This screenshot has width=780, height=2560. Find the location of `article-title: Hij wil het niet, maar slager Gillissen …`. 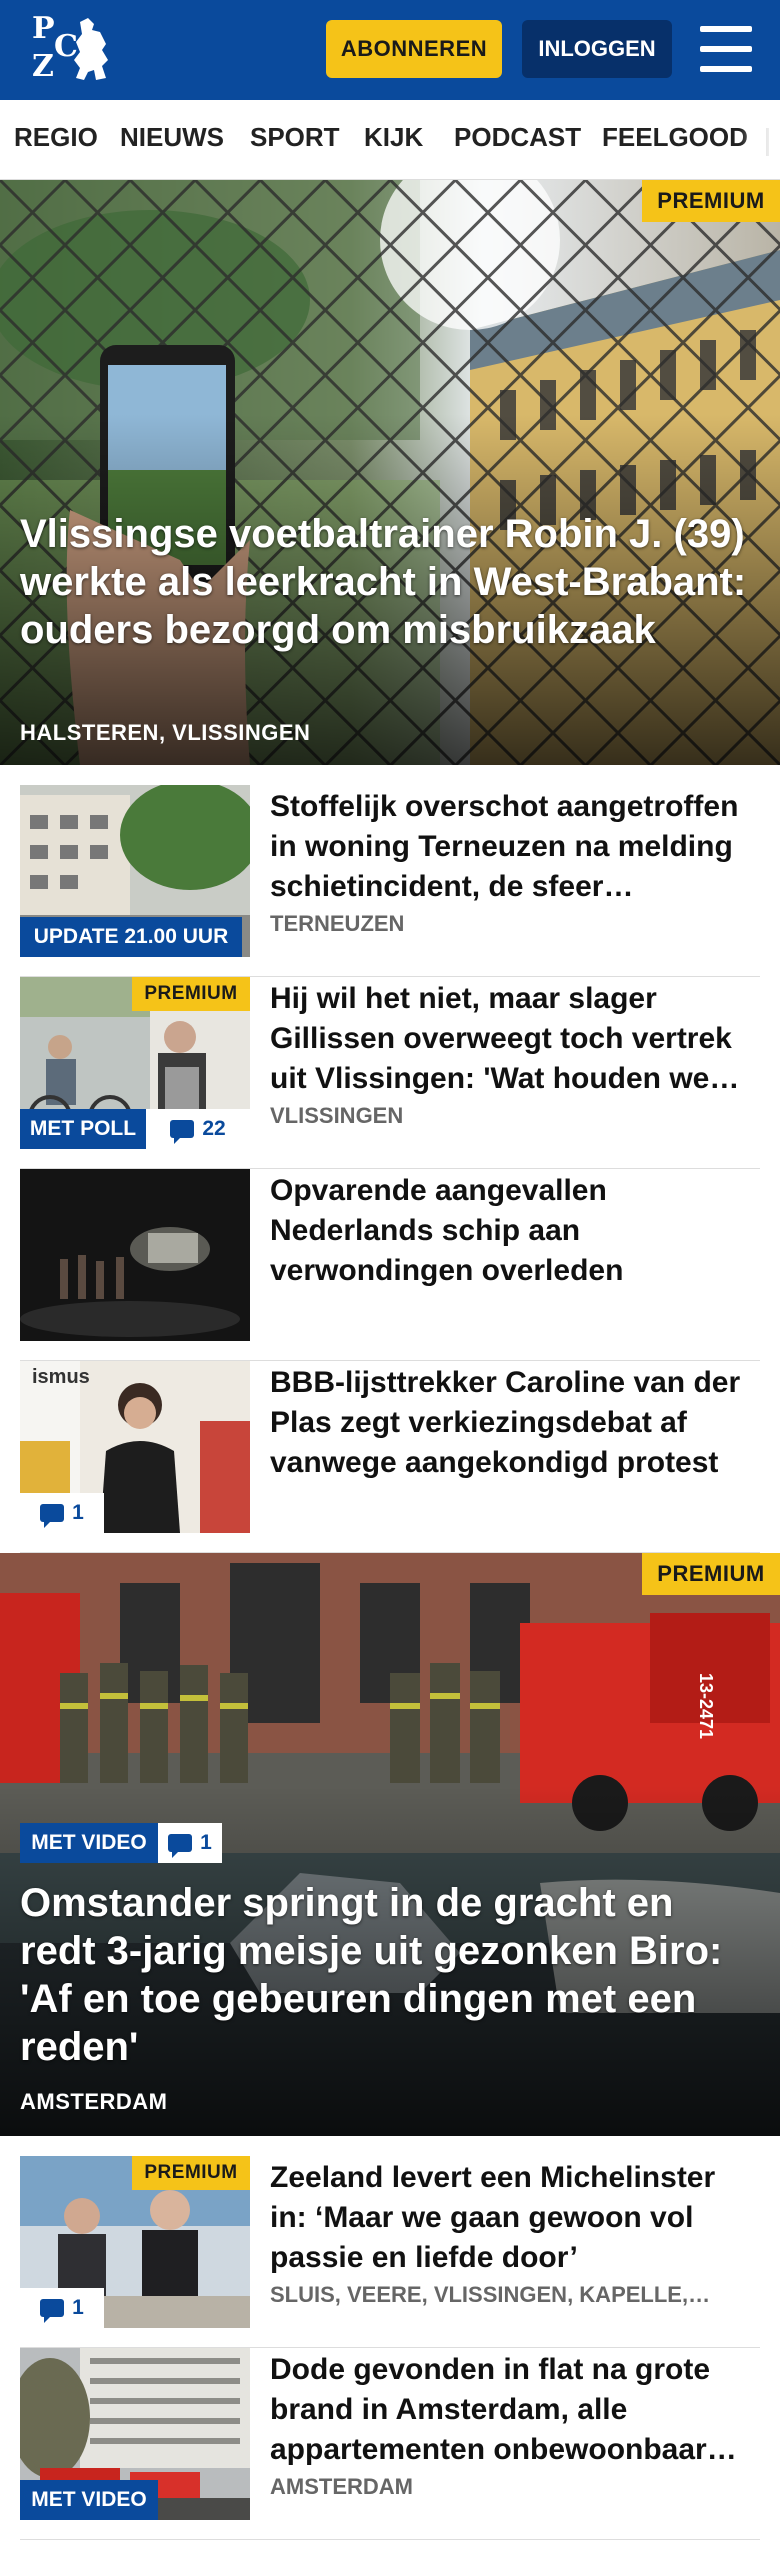

article-title: Hij wil het niet, maar slager Gillissen … is located at coordinates (515, 1039).